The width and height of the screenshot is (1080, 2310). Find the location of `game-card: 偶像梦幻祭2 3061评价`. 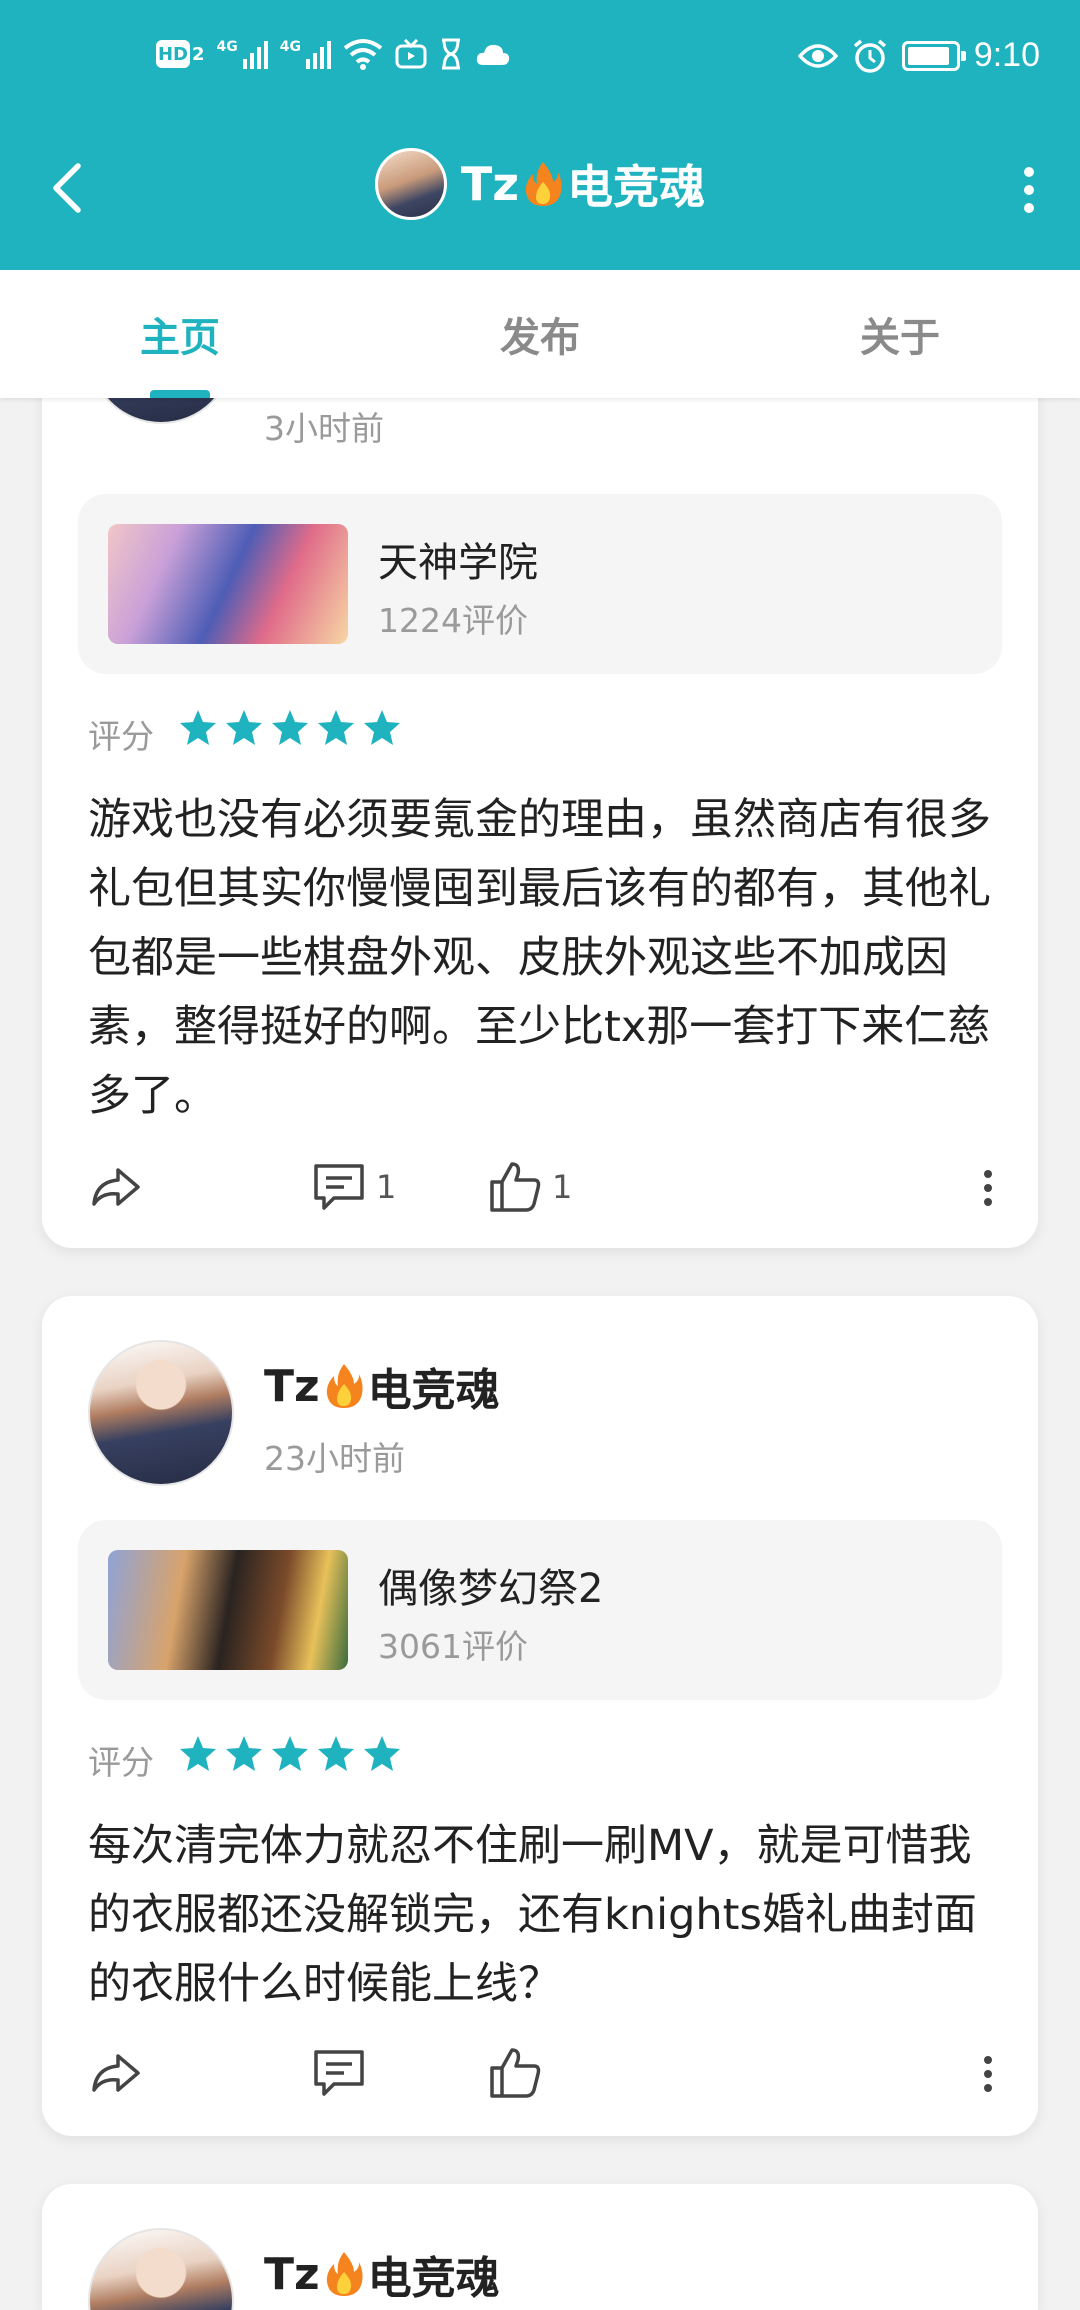

game-card: 偶像梦幻祭2 3061评价 is located at coordinates (540, 1610).